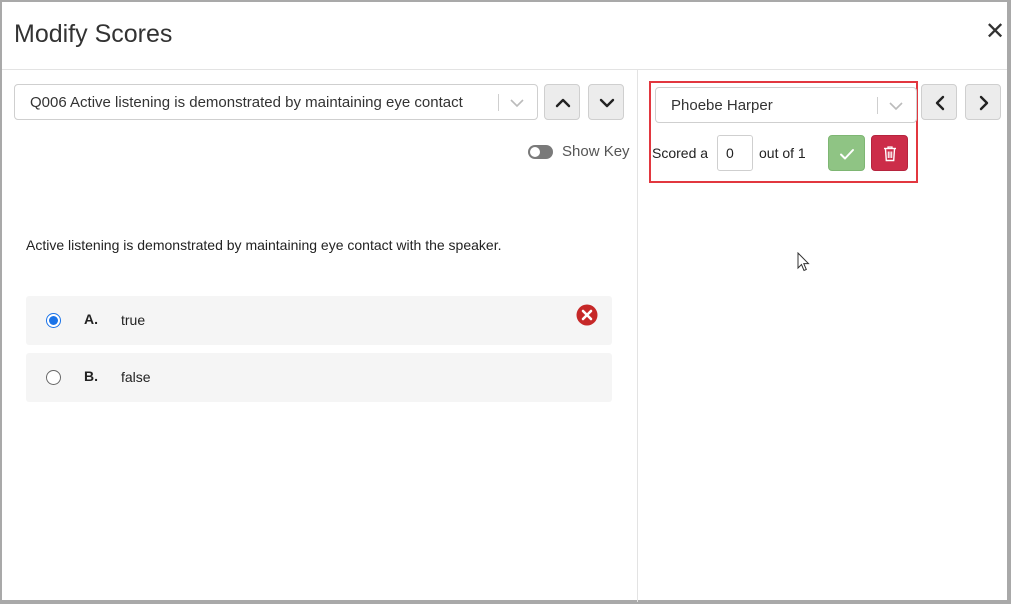  Describe the element at coordinates (587, 315) in the screenshot. I see `incorrect-answer-icon` at that location.